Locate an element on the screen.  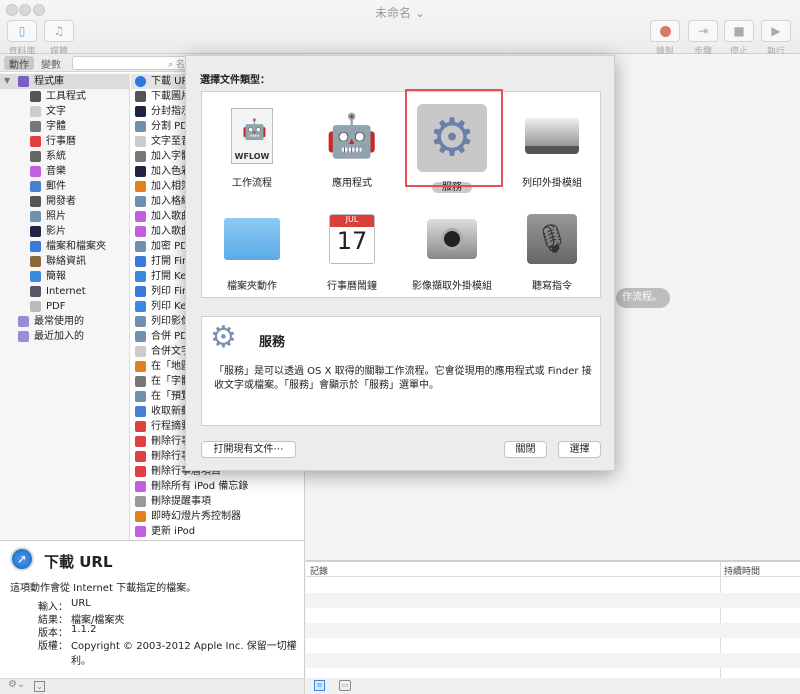
library-item: 照片 is located at coordinates (48, 216).